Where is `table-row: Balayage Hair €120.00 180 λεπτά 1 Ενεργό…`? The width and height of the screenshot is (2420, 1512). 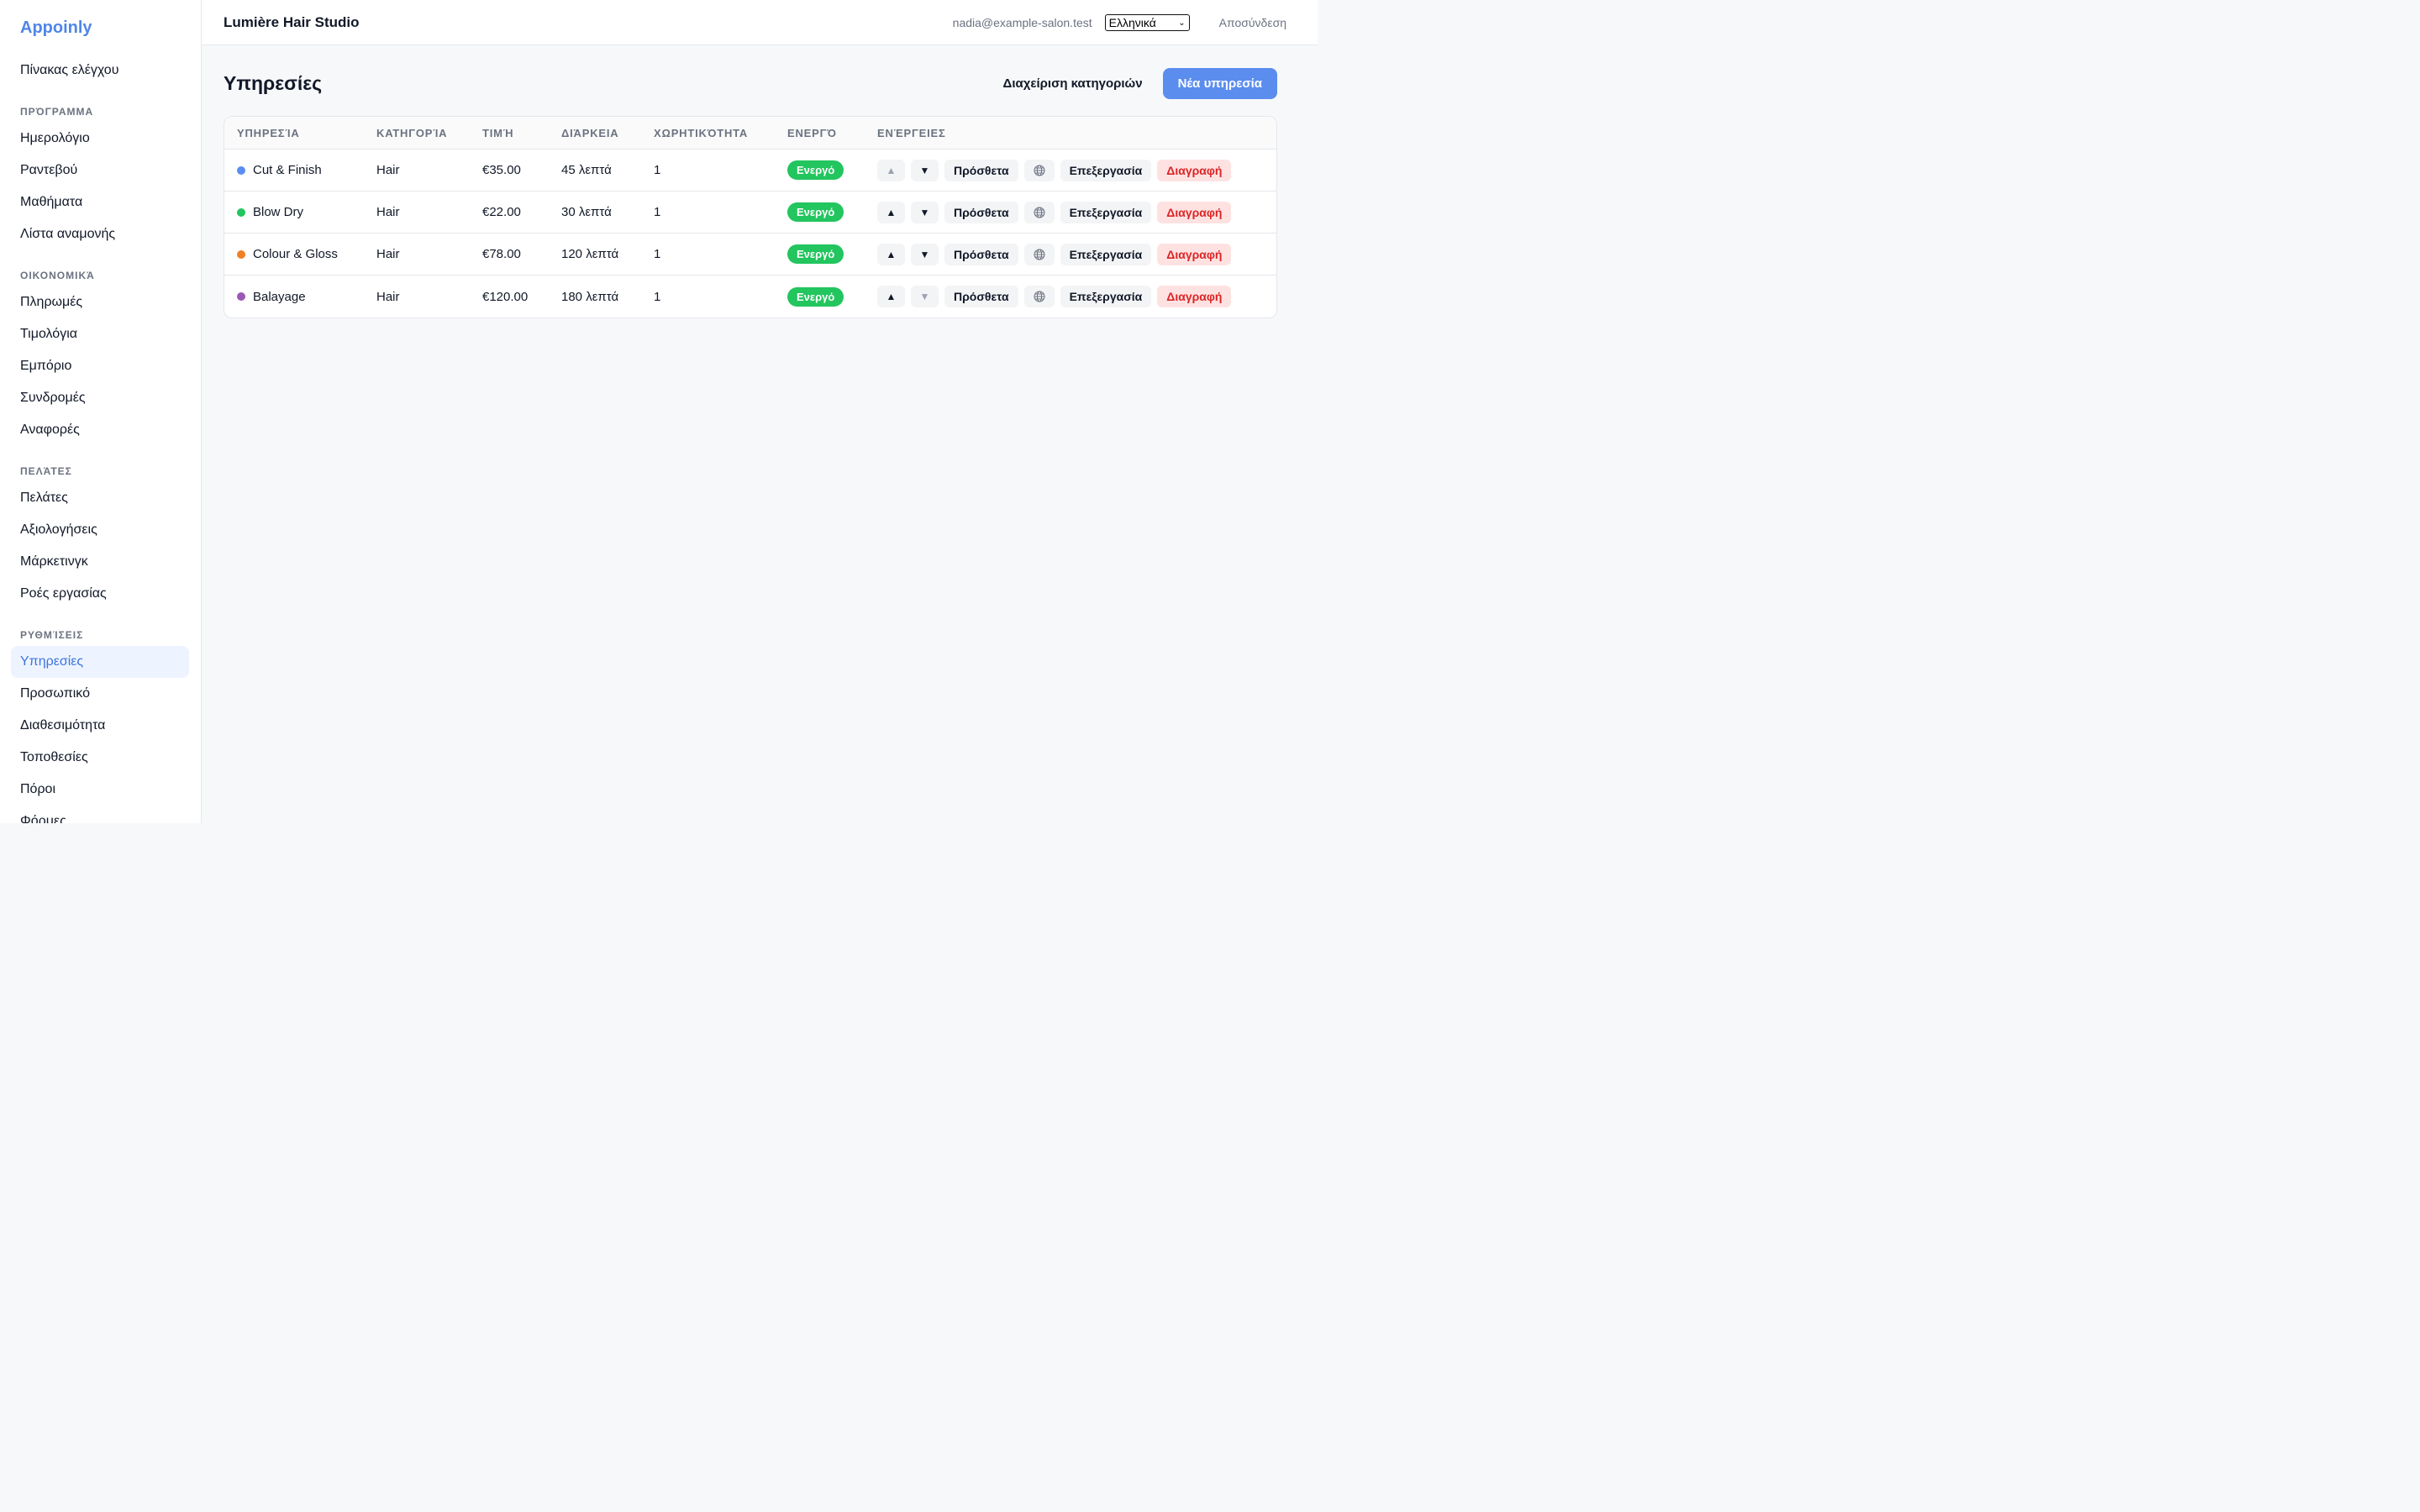
table-row: Balayage Hair €120.00 180 λεπτά 1 Ενεργό… is located at coordinates (750, 297).